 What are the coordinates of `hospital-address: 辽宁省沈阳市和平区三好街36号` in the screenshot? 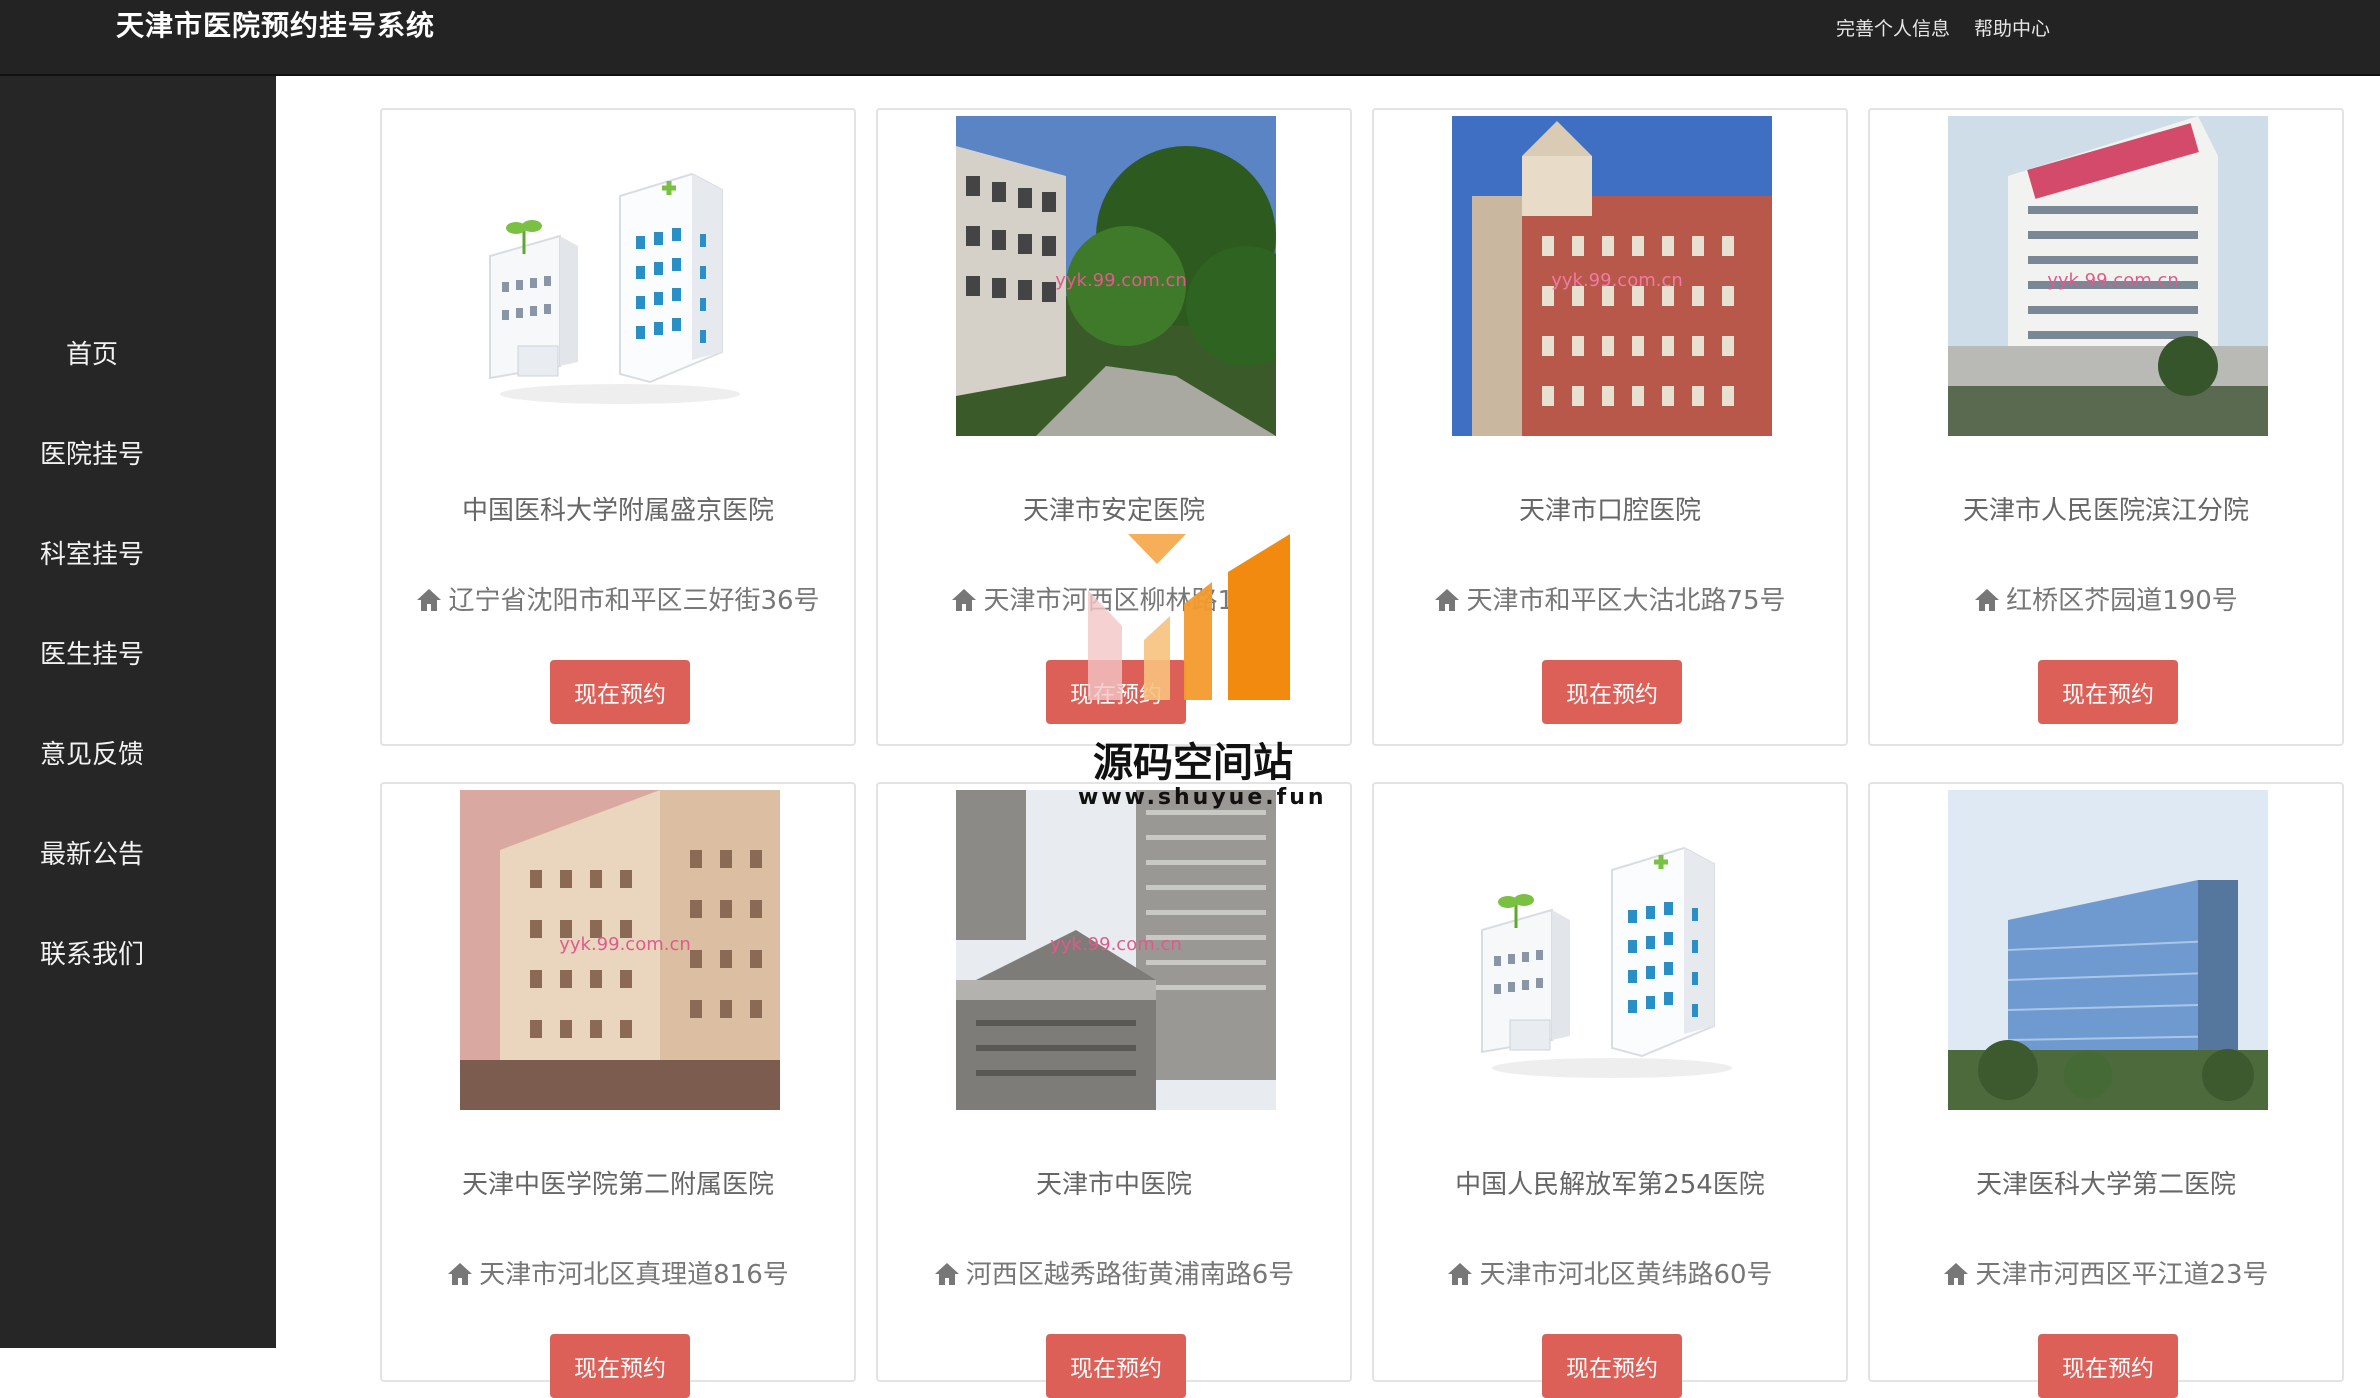 It's located at (618, 598).